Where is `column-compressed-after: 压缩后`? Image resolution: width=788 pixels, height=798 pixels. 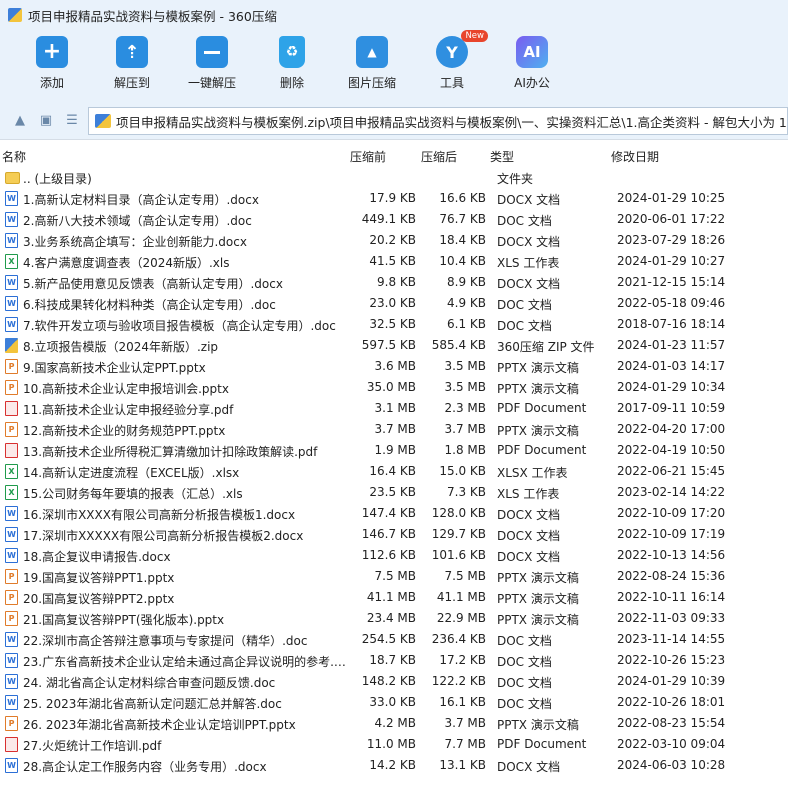 column-compressed-after: 压缩后 is located at coordinates (439, 156).